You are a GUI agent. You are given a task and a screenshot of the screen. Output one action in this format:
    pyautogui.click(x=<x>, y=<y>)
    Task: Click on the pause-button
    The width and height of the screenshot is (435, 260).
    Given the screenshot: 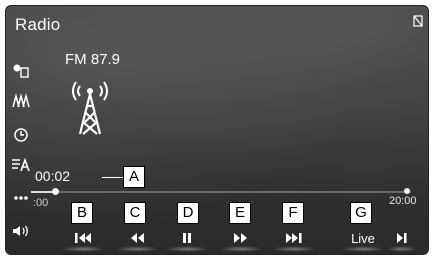 What is the action you would take?
    pyautogui.click(x=187, y=238)
    